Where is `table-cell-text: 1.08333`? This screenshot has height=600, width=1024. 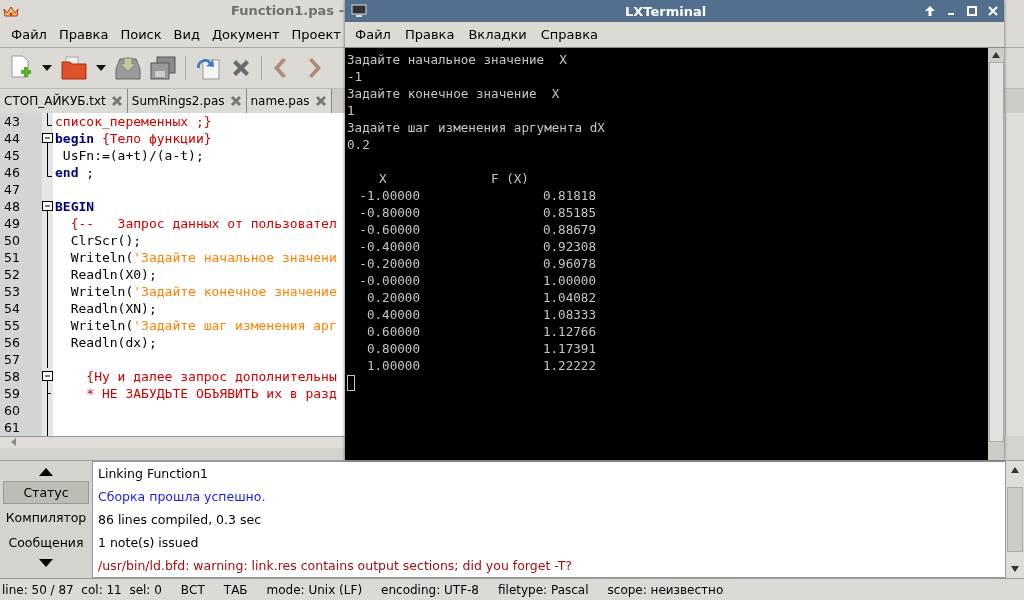
table-cell-text: 1.08333 is located at coordinates (568, 314).